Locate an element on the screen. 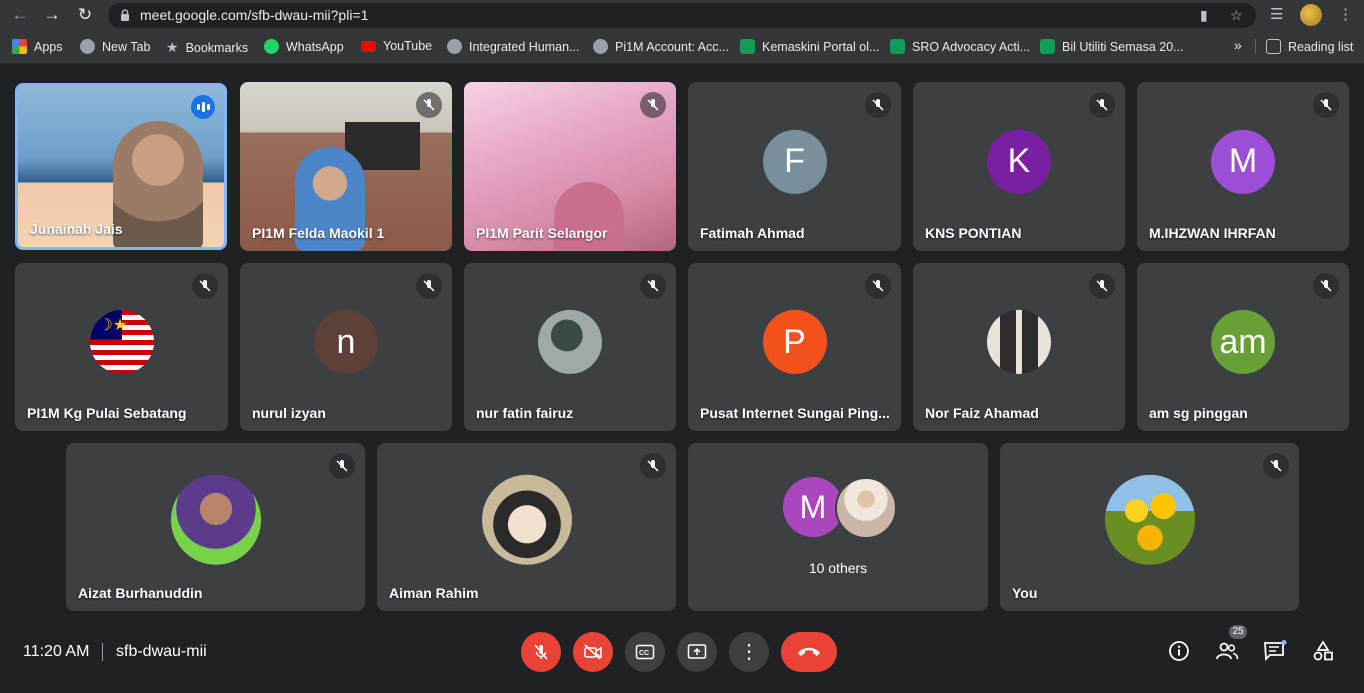  participant-tile: M M.IHZWAN IHRFAN is located at coordinates (1243, 166).